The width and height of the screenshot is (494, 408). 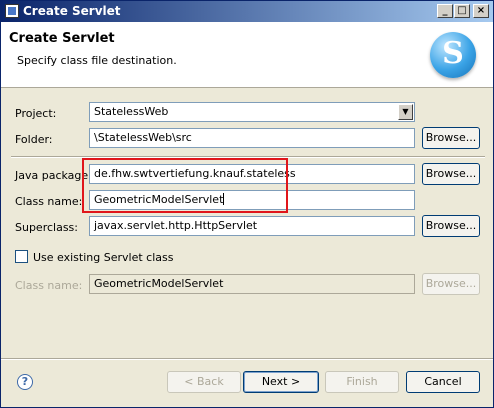 What do you see at coordinates (281, 382) in the screenshot?
I see `next-button: Next >` at bounding box center [281, 382].